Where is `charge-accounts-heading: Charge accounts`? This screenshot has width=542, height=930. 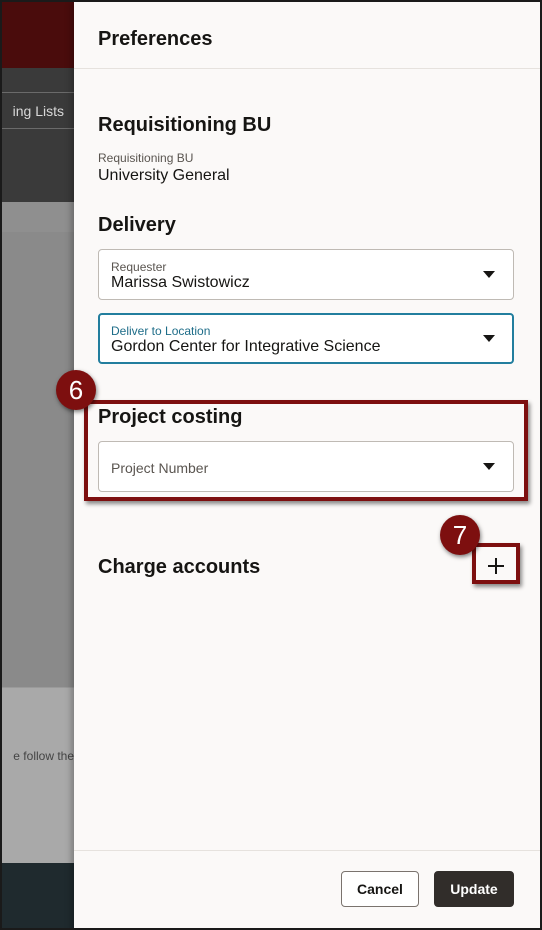 charge-accounts-heading: Charge accounts is located at coordinates (179, 567).